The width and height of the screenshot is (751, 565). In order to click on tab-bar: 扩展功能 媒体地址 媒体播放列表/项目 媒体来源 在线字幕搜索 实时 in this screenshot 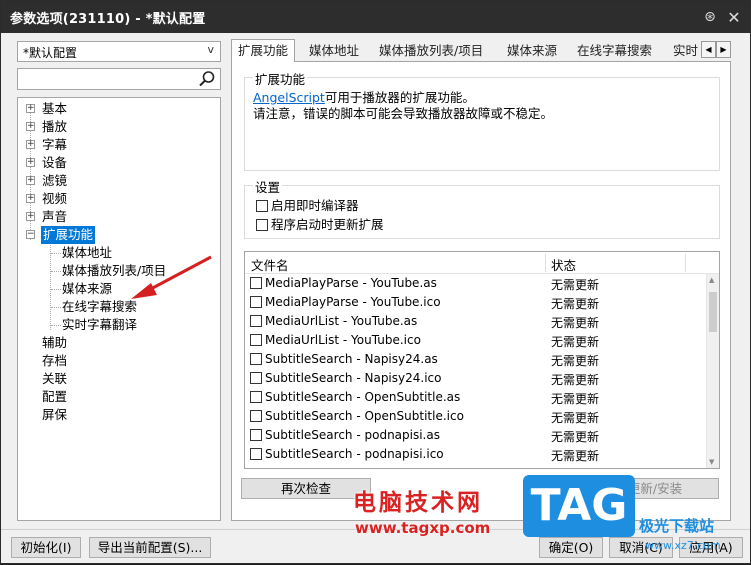, I will do `click(481, 50)`.